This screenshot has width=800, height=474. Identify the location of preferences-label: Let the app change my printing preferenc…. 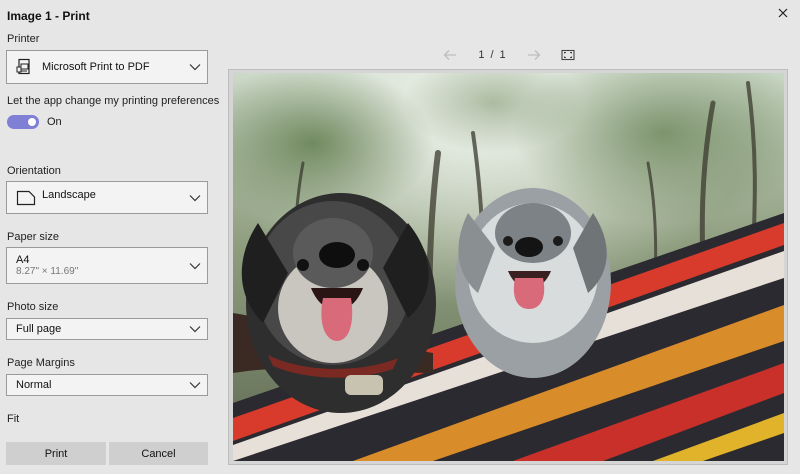
(113, 101).